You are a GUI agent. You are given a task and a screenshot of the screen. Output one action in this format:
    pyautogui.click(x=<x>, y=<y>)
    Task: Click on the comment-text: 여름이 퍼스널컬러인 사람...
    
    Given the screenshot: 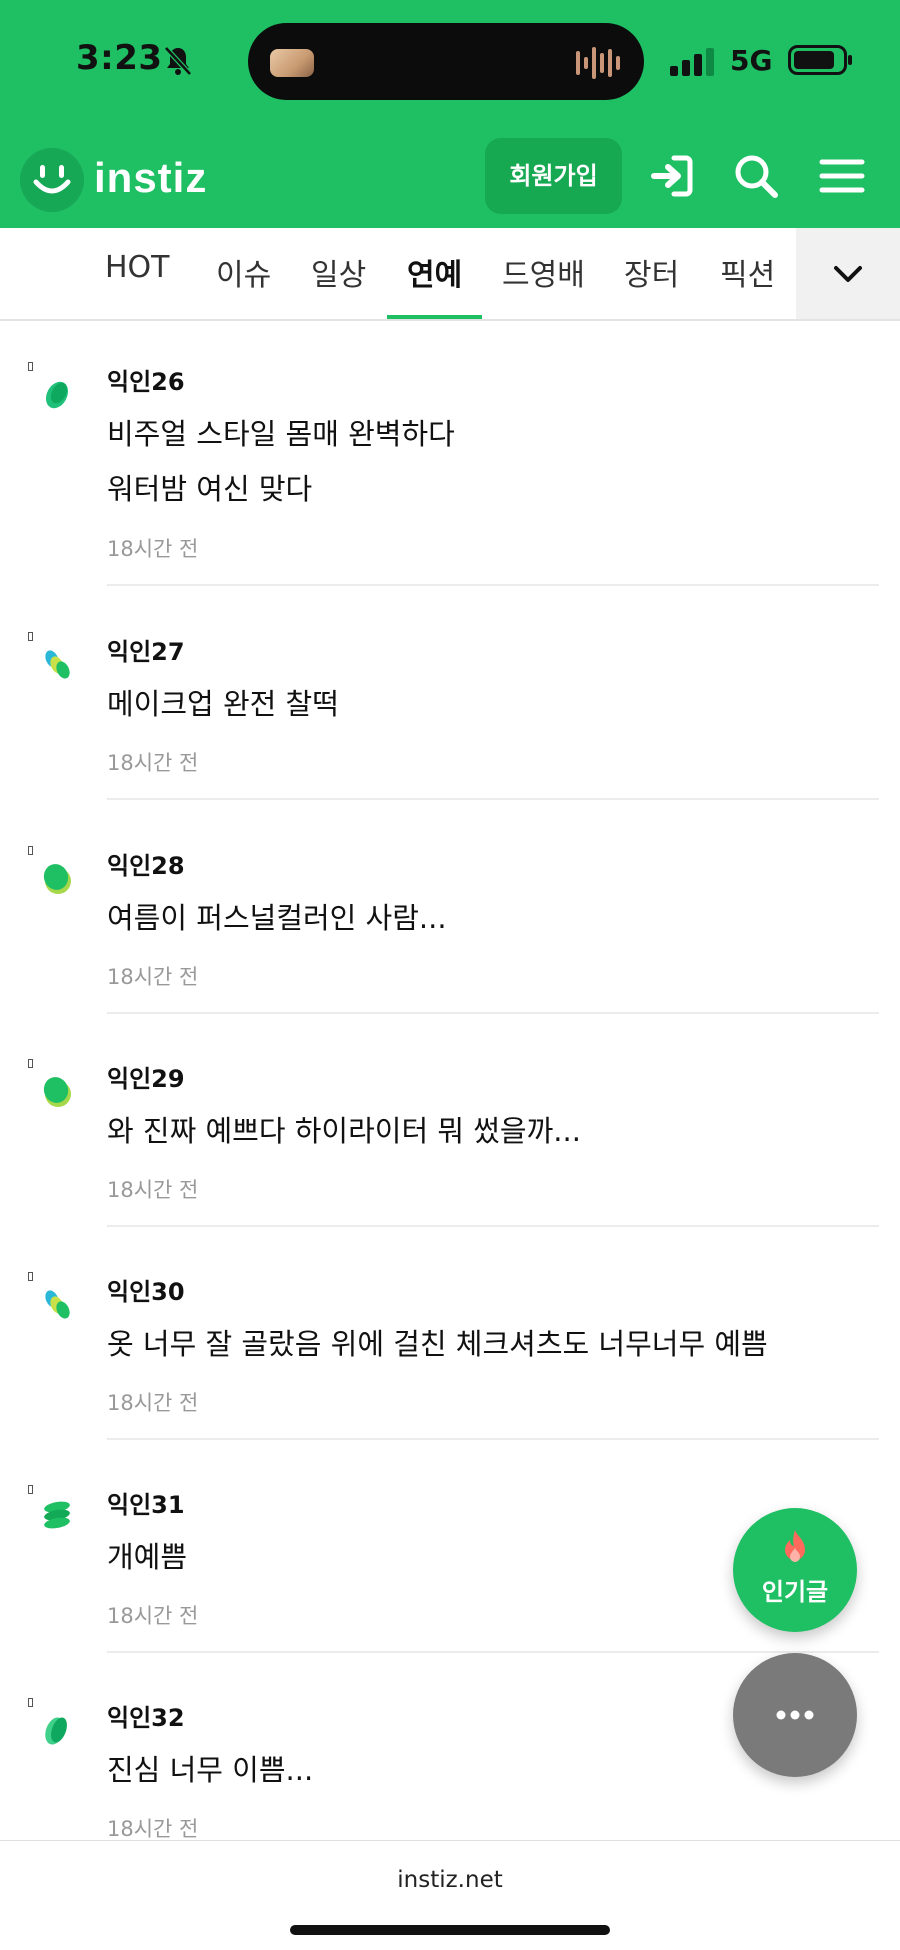 What is the action you would take?
    pyautogui.click(x=277, y=918)
    